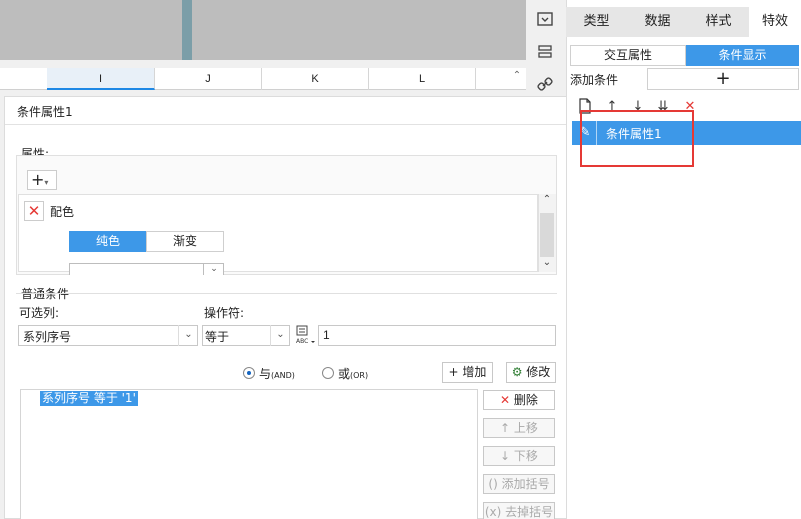  Describe the element at coordinates (474, 372) in the screenshot. I see `add-button-label: 增加` at that location.